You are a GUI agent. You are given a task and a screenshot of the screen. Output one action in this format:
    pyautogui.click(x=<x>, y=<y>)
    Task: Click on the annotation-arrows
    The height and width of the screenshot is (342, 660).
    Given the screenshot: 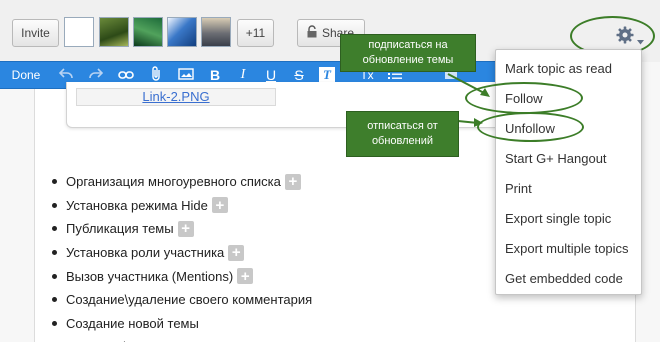 What is the action you would take?
    pyautogui.click(x=468, y=100)
    